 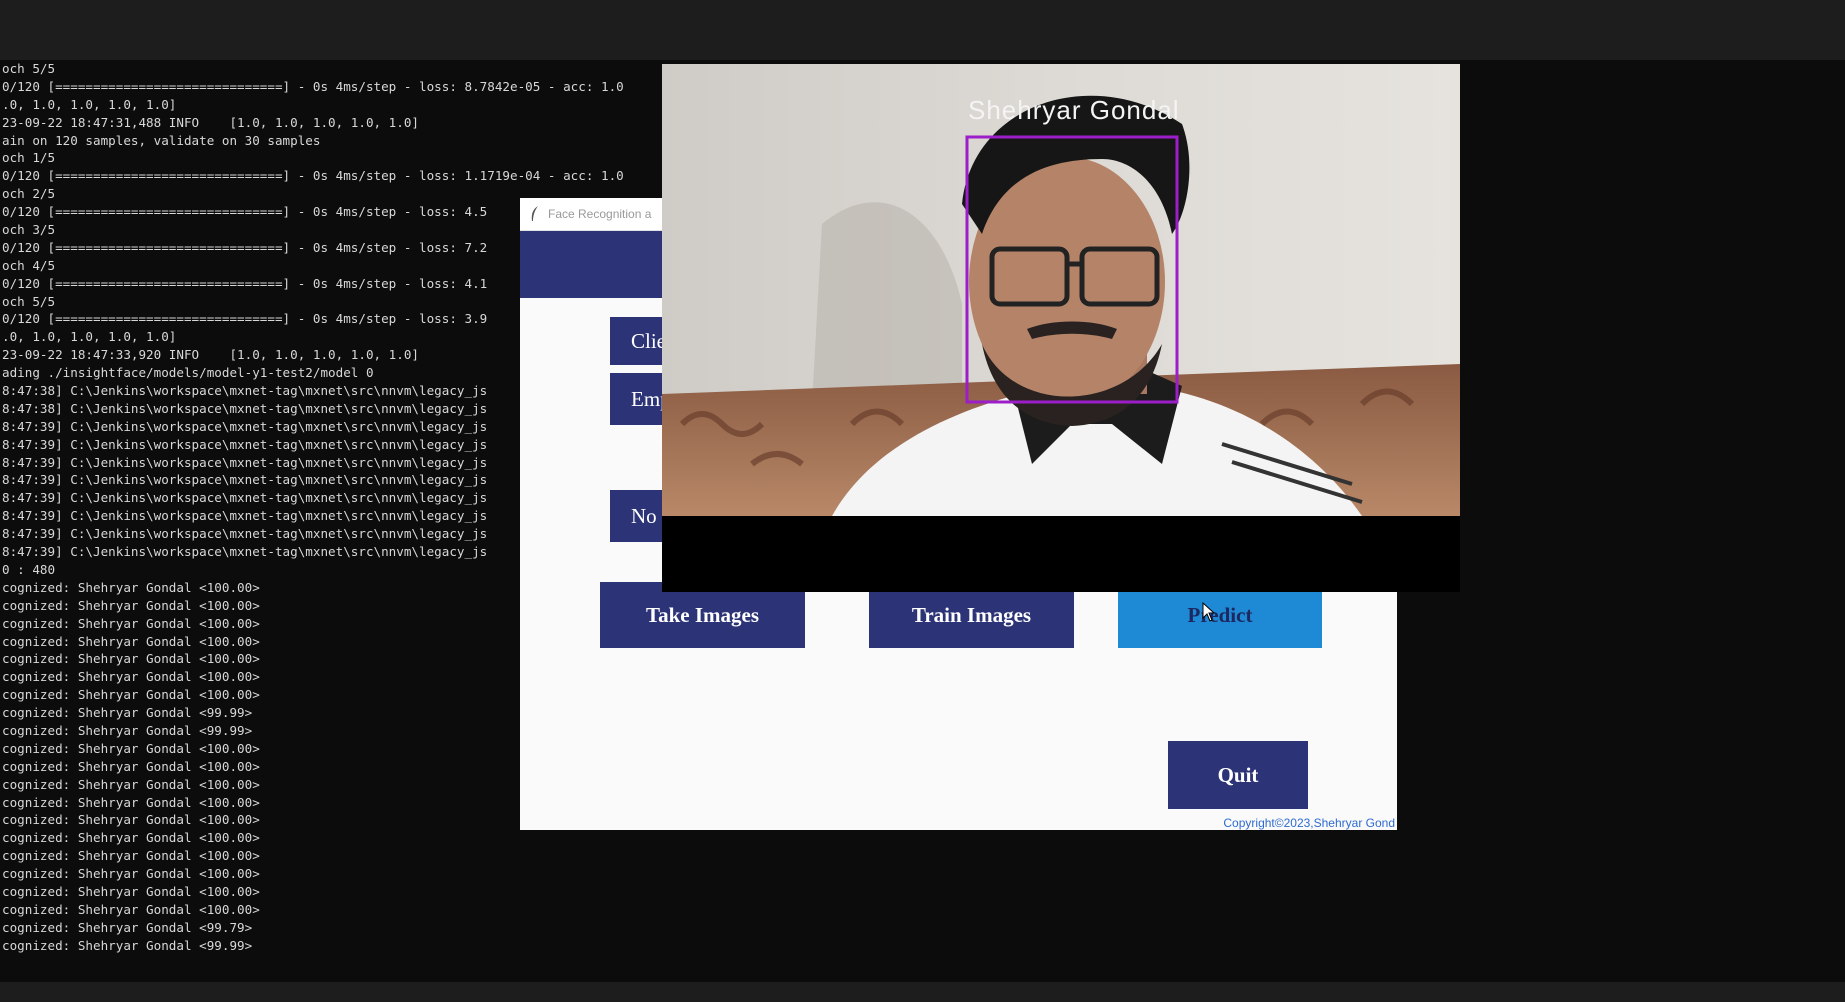 What do you see at coordinates (127, 945) in the screenshot?
I see `console-line: cognized: Shehryar Gondal <99.99>` at bounding box center [127, 945].